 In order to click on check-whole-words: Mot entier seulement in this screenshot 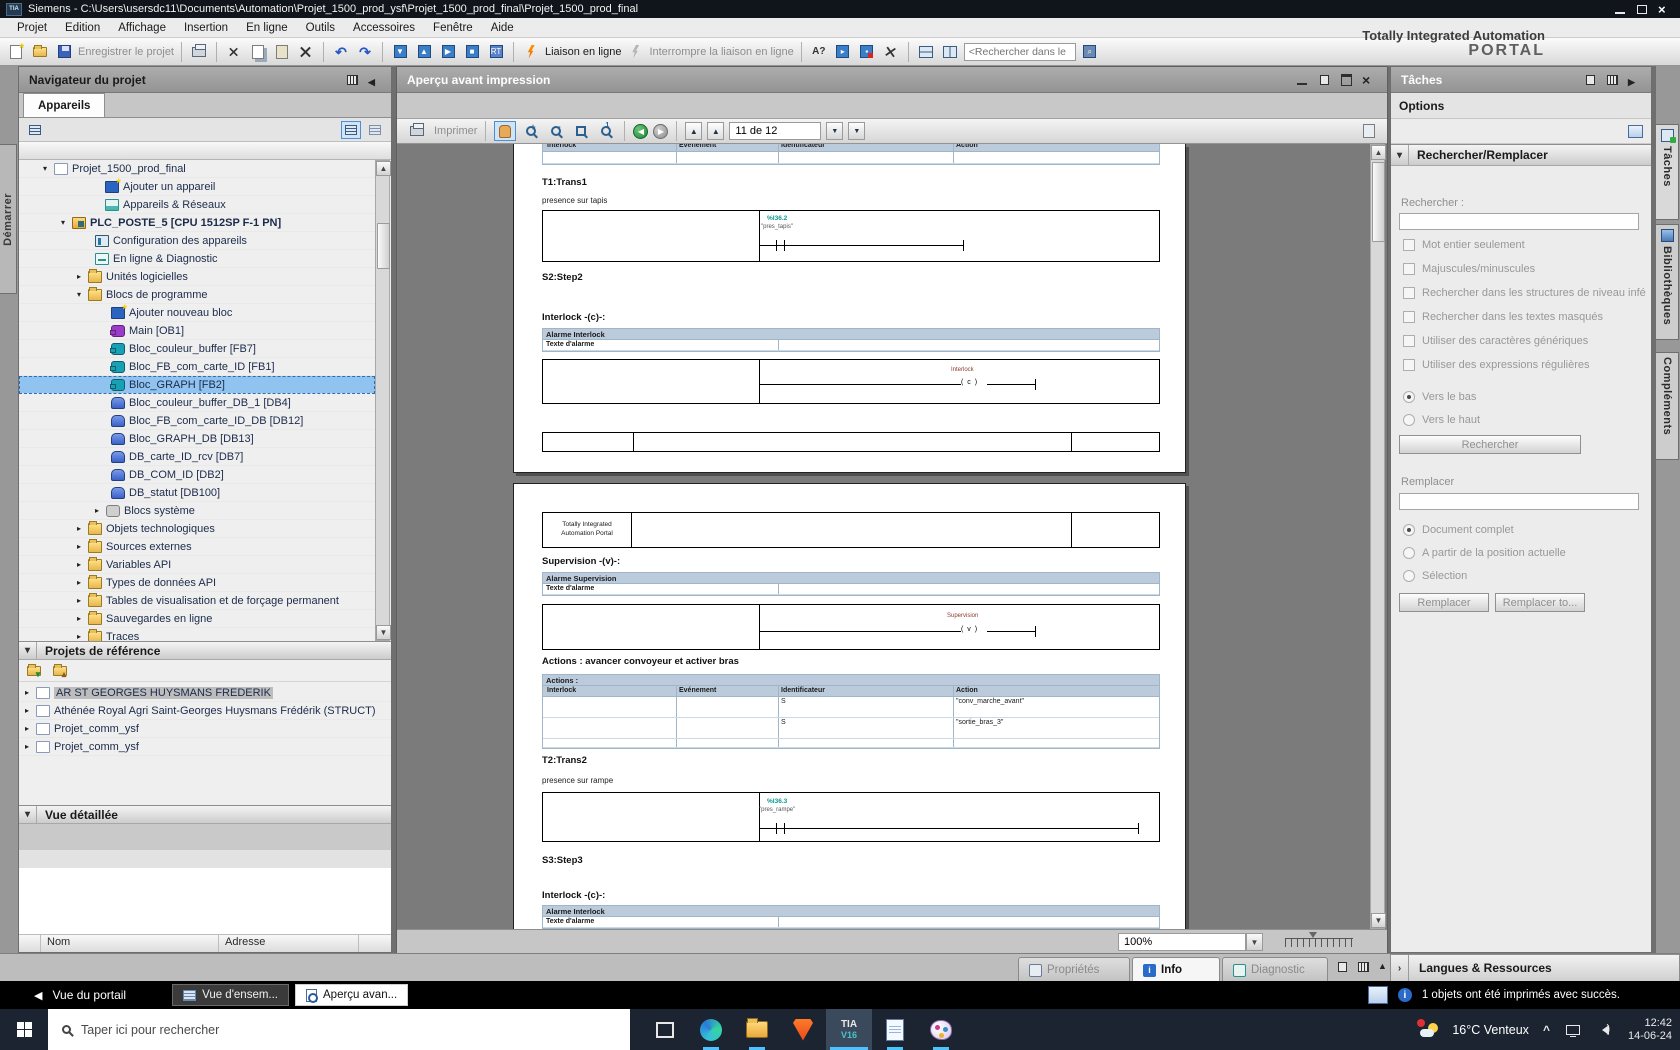, I will do `click(1529, 245)`.